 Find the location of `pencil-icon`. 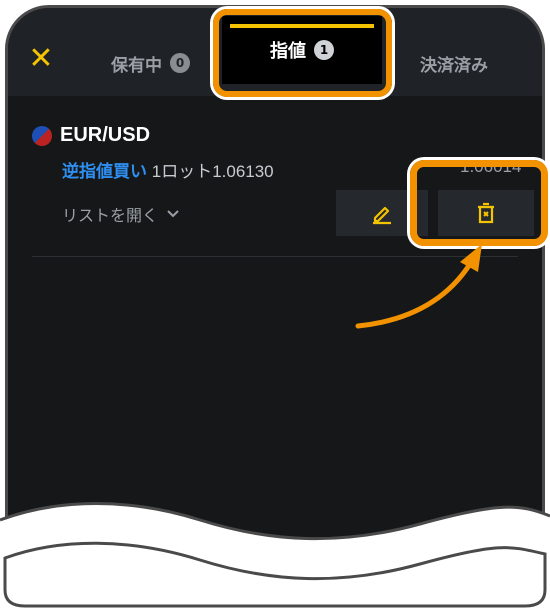

pencil-icon is located at coordinates (382, 215).